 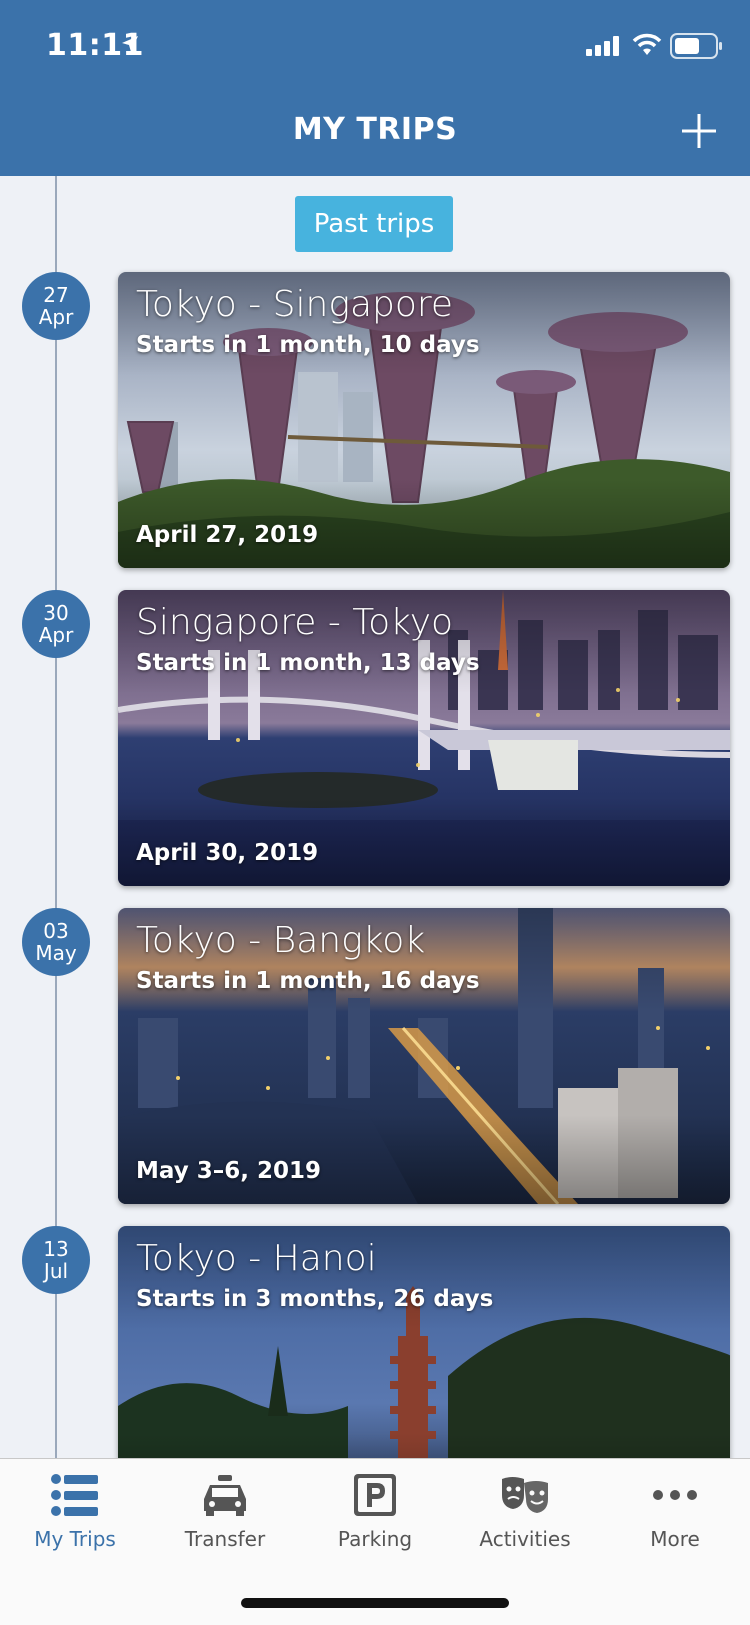 What do you see at coordinates (256, 1258) in the screenshot?
I see `trip-title: Tokyo - Hanoi` at bounding box center [256, 1258].